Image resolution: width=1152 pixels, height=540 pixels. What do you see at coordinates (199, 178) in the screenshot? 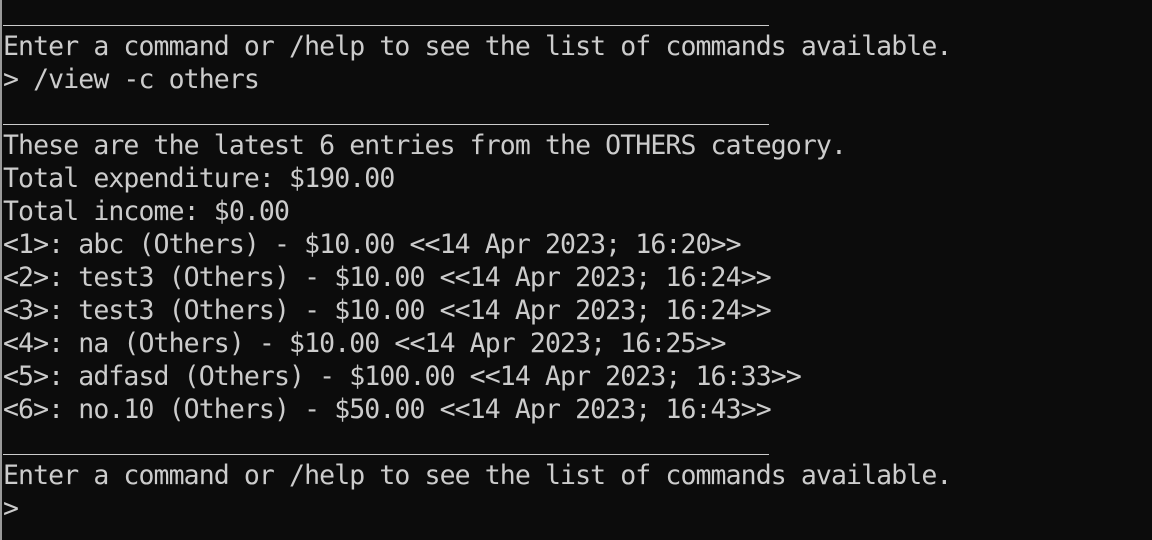
I see `total-expenditure: Total expenditure: $190.00` at bounding box center [199, 178].